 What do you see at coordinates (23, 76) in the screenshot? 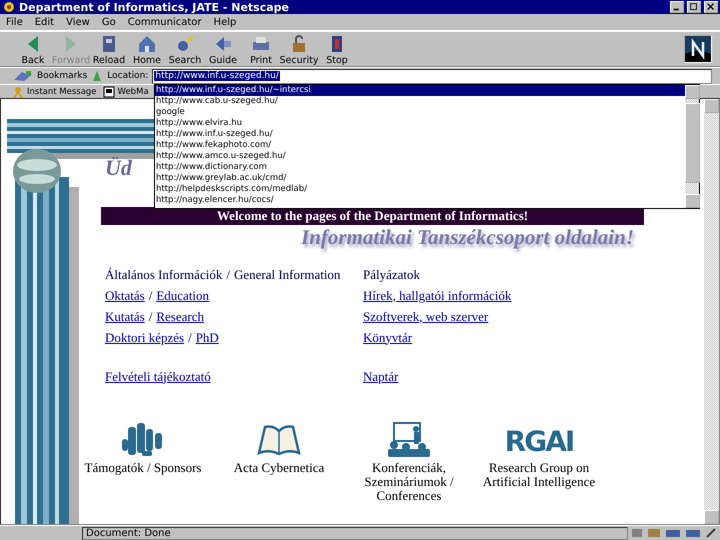
I see `bookmark-icon` at bounding box center [23, 76].